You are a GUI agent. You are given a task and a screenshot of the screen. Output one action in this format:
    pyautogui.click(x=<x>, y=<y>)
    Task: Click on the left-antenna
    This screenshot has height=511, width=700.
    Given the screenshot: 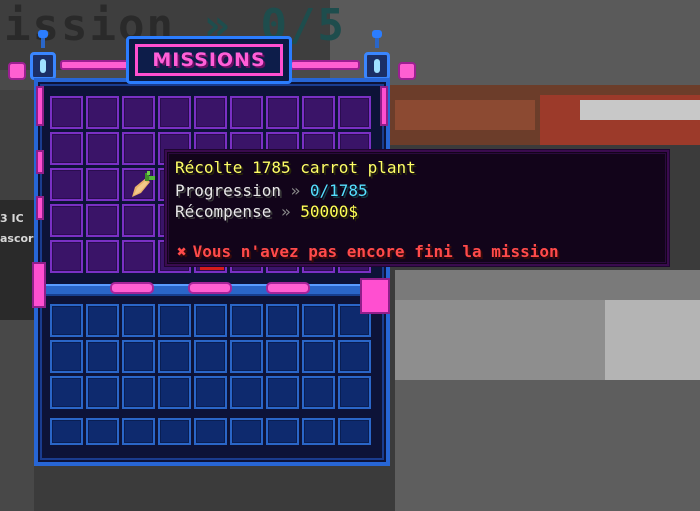 What is the action you would take?
    pyautogui.click(x=43, y=43)
    